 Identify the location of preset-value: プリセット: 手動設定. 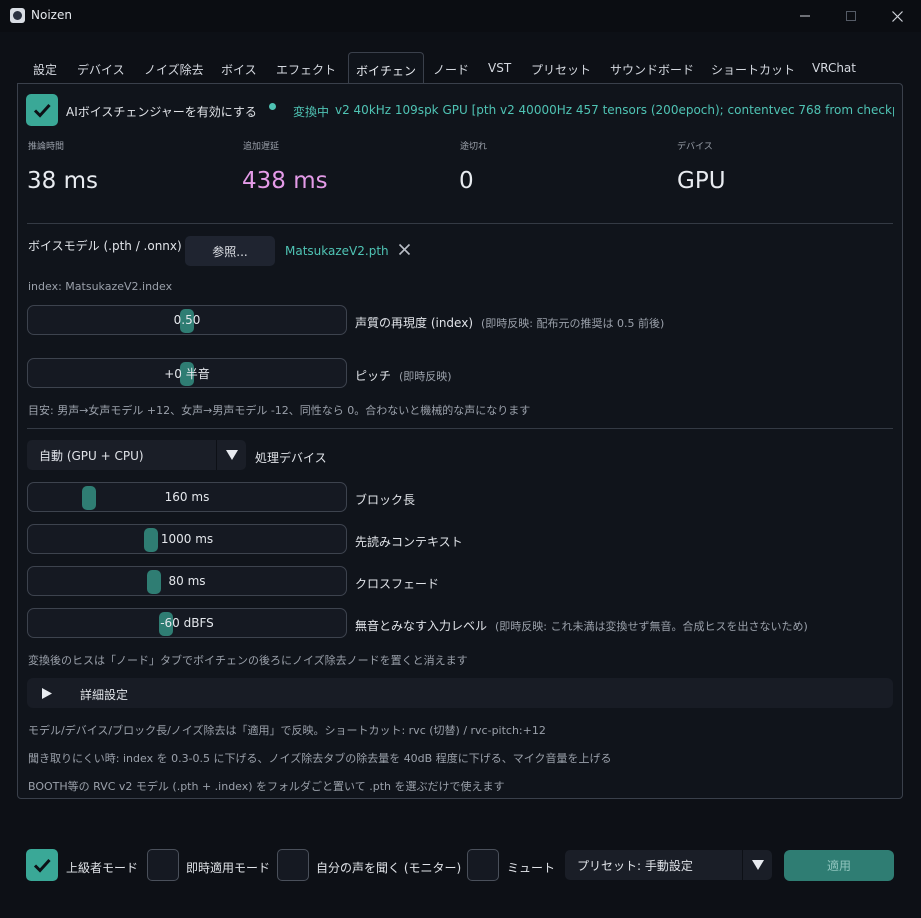
(635, 865).